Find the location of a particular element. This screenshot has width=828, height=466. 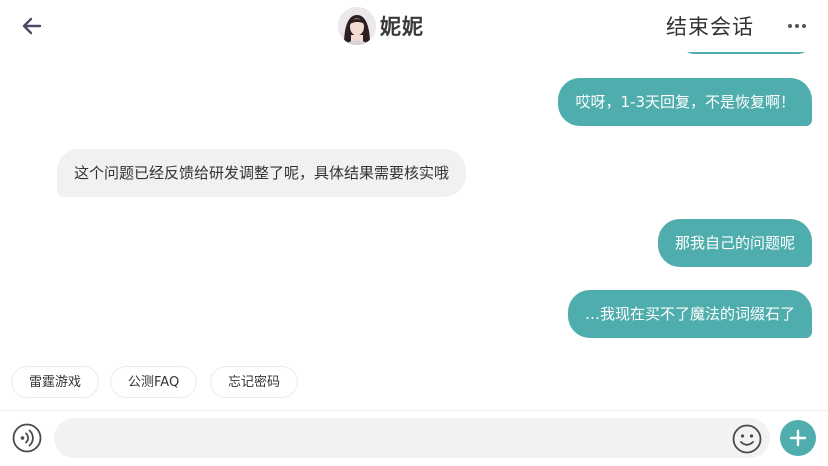

chat-title: 妮妮 is located at coordinates (402, 27).